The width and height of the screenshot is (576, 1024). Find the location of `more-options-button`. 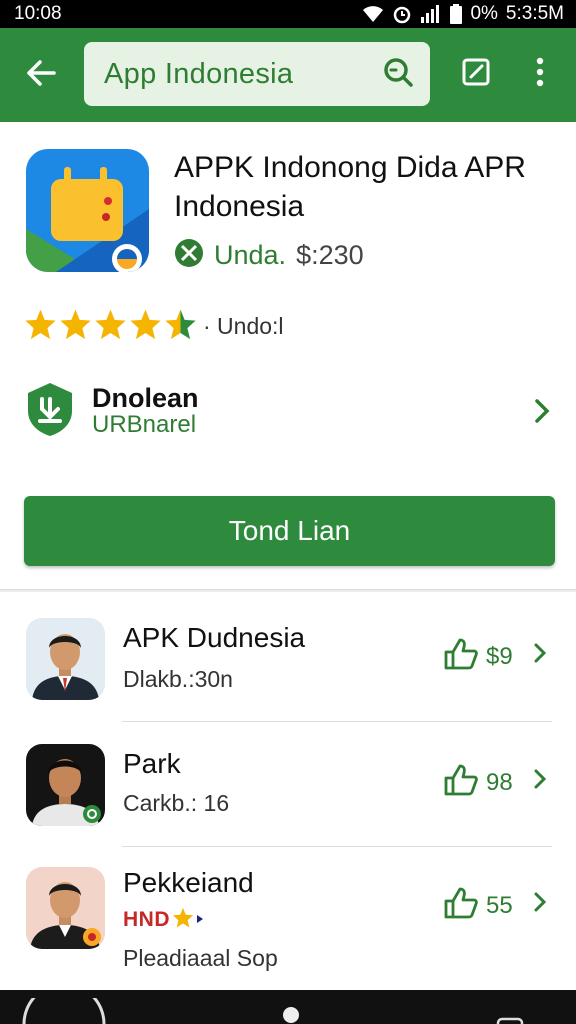

more-options-button is located at coordinates (540, 74).